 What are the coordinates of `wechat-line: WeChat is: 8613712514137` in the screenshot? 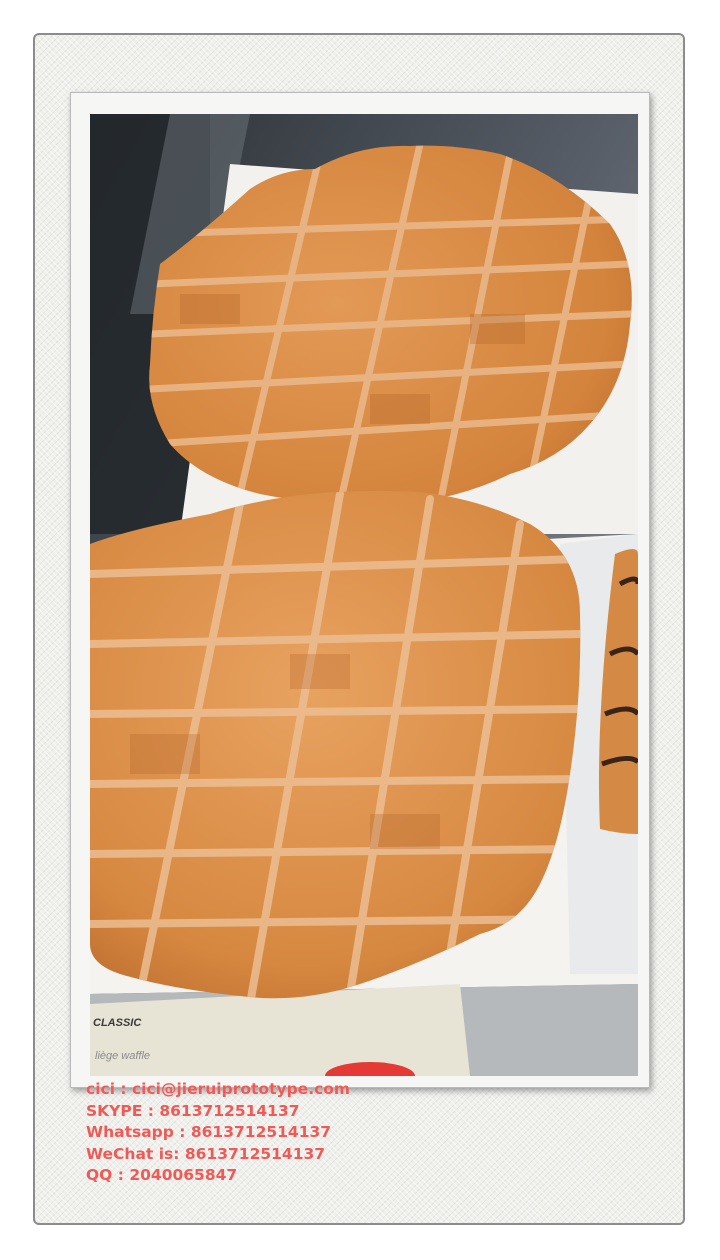 It's located at (206, 1153).